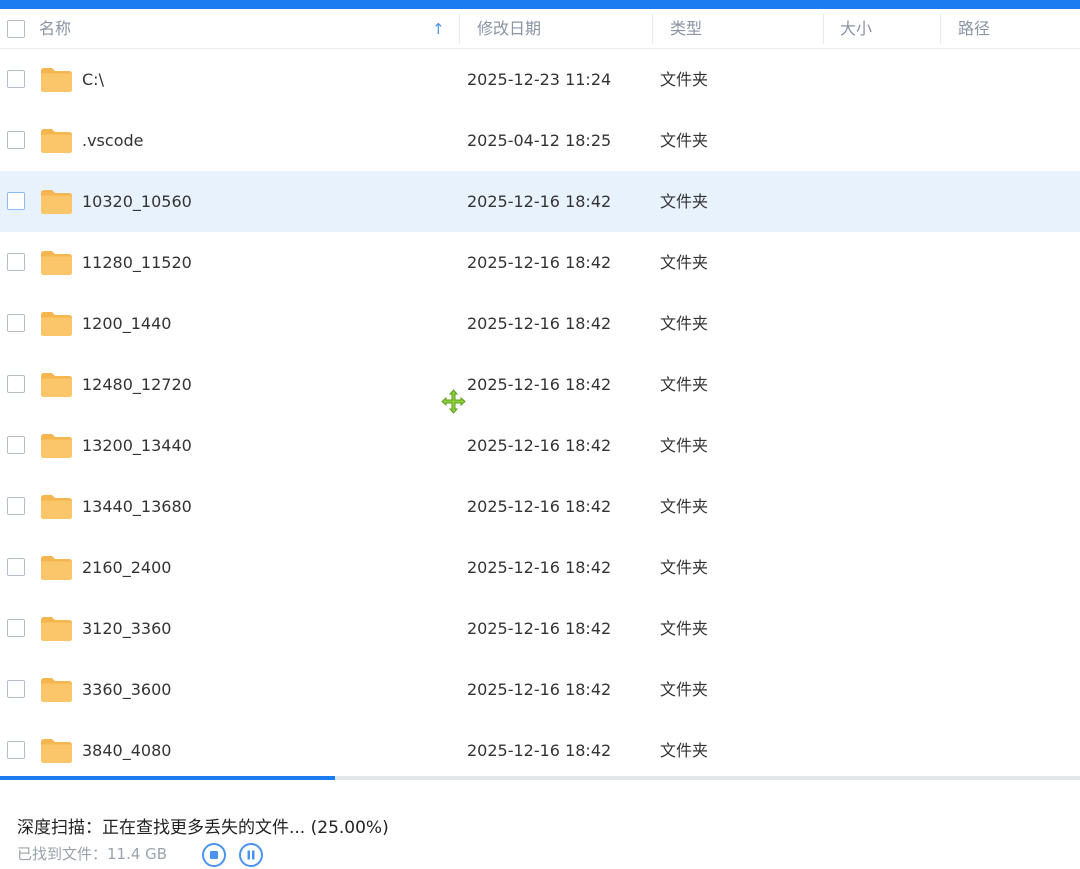 The width and height of the screenshot is (1080, 869). What do you see at coordinates (453, 401) in the screenshot?
I see `move-cursor-icon` at bounding box center [453, 401].